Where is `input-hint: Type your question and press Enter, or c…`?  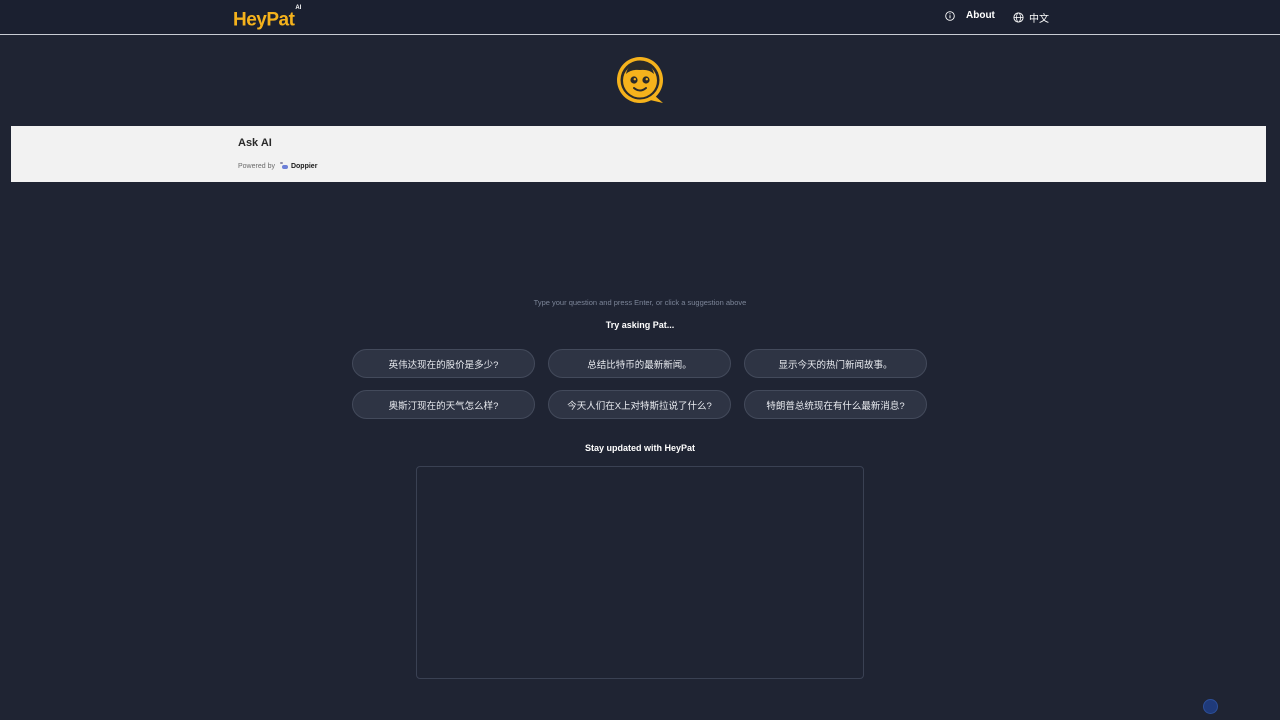 input-hint: Type your question and press Enter, or c… is located at coordinates (640, 302).